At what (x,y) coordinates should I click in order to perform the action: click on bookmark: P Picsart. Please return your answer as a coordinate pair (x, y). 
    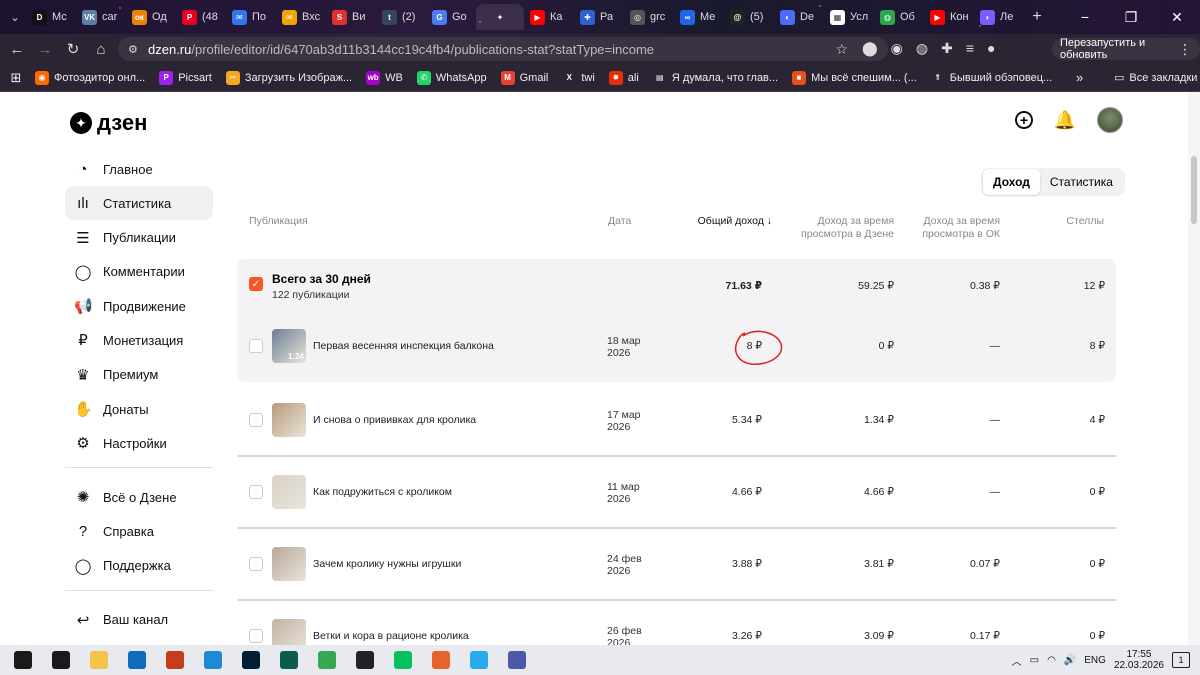
    Looking at the image, I should click on (185, 77).